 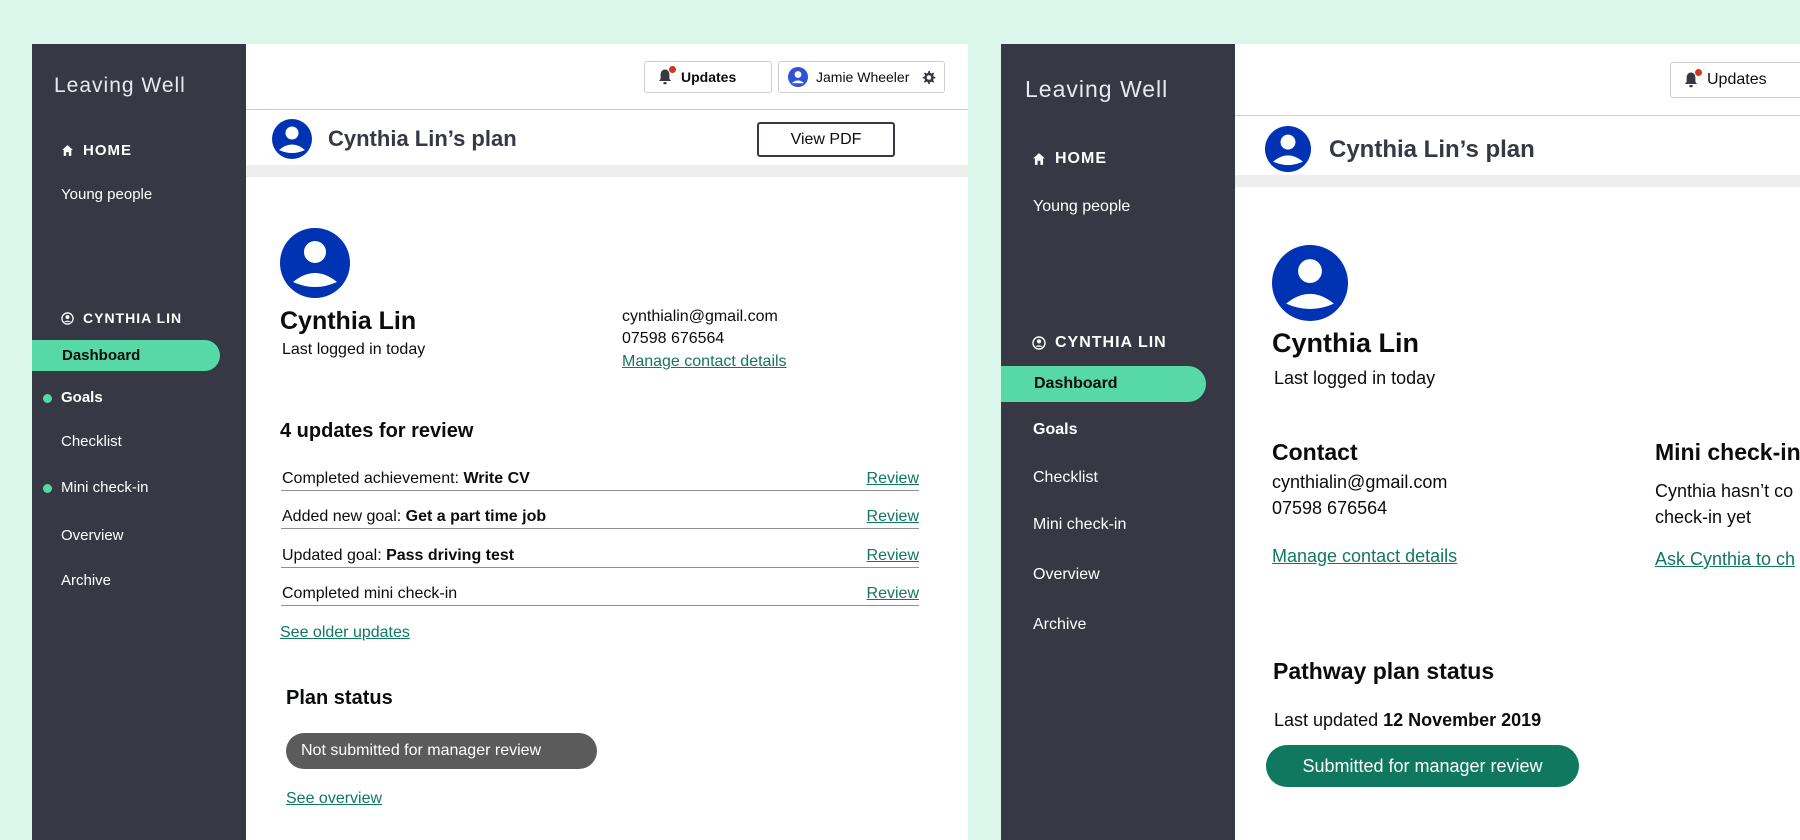 What do you see at coordinates (1329, 720) in the screenshot?
I see `last-updated-prefix: Last updated` at bounding box center [1329, 720].